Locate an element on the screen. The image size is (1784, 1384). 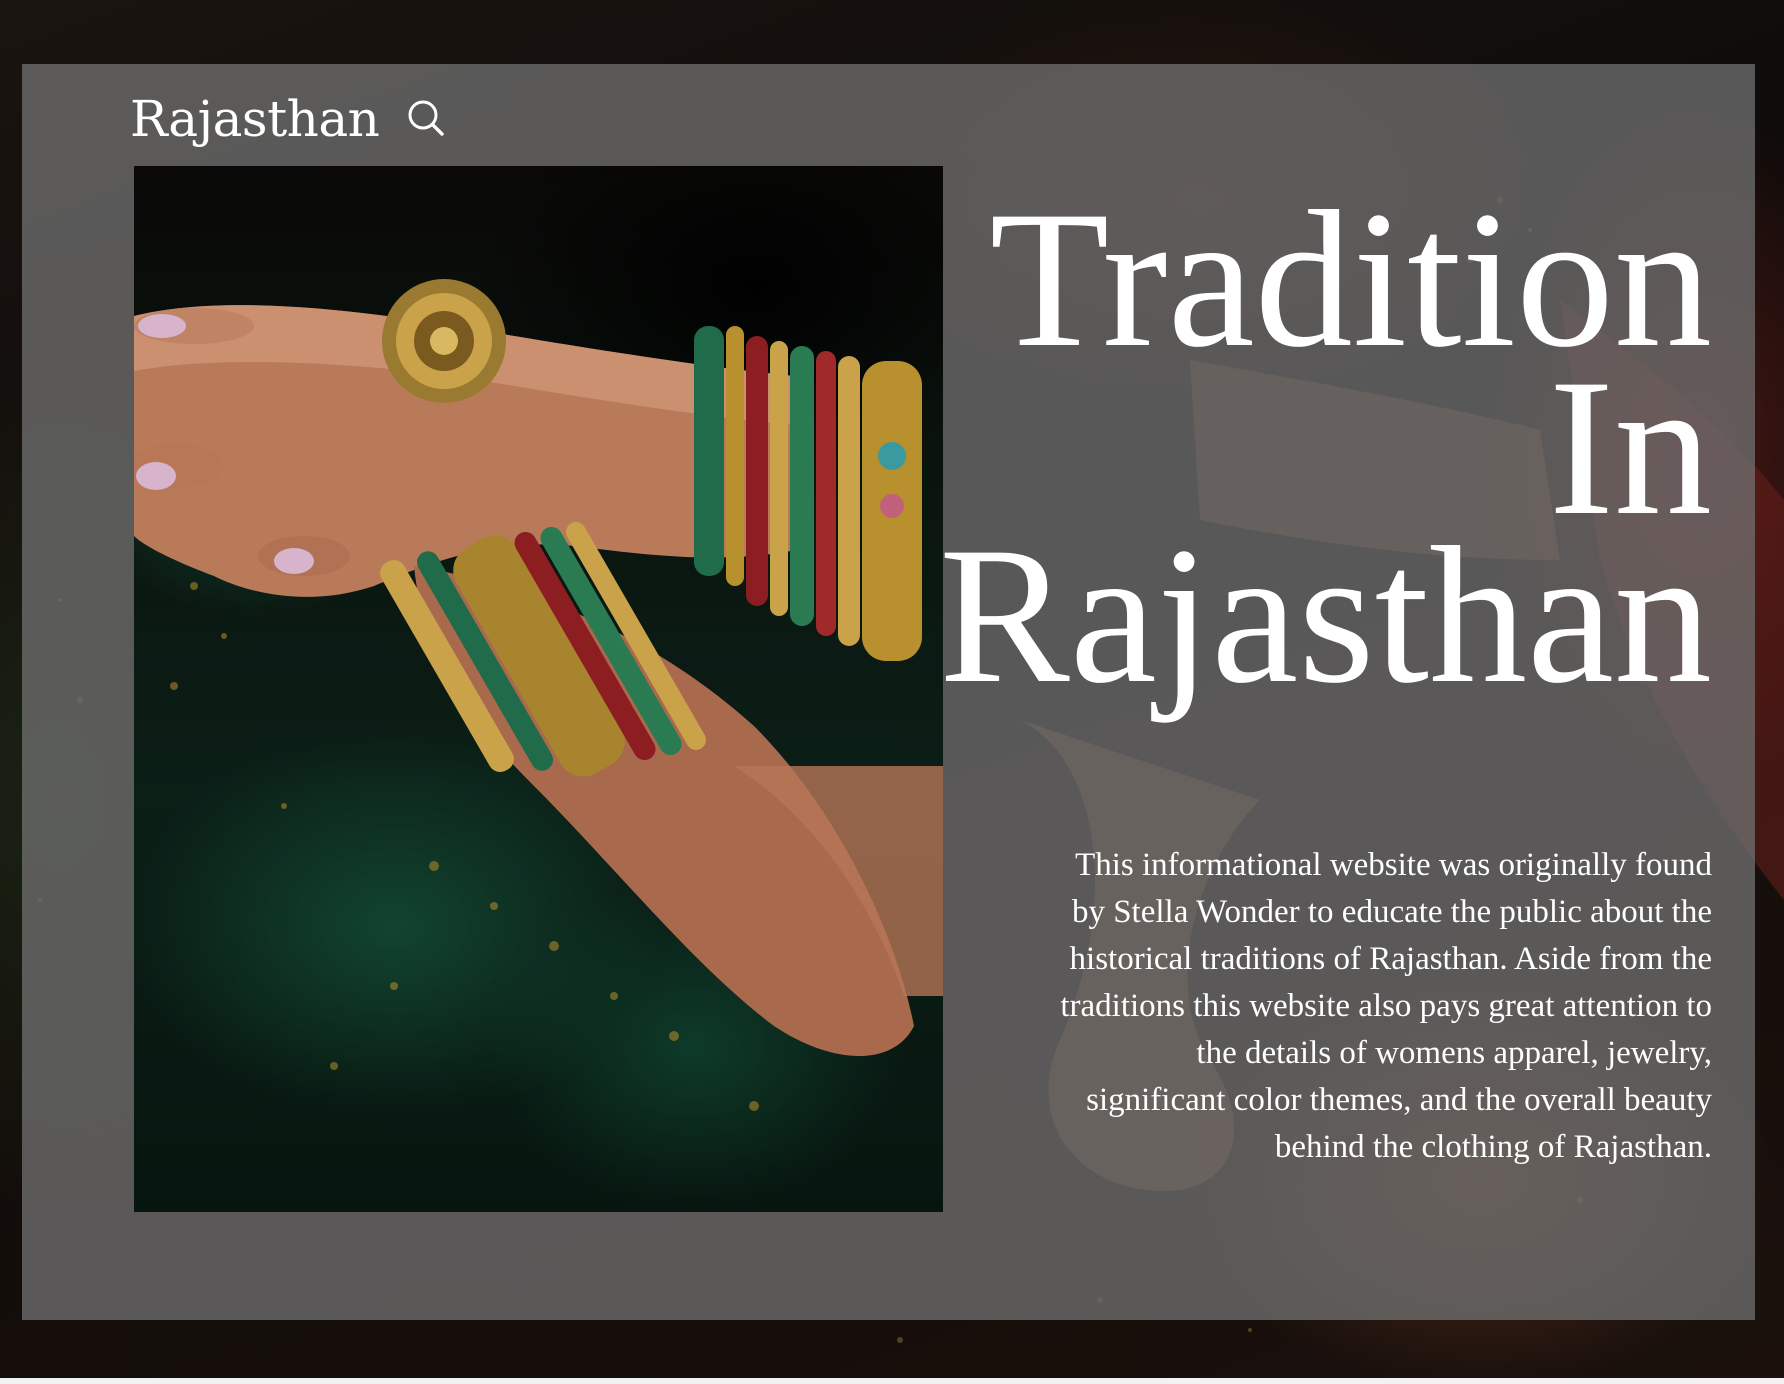
brand-logo: Rajasthan is located at coordinates (255, 119).